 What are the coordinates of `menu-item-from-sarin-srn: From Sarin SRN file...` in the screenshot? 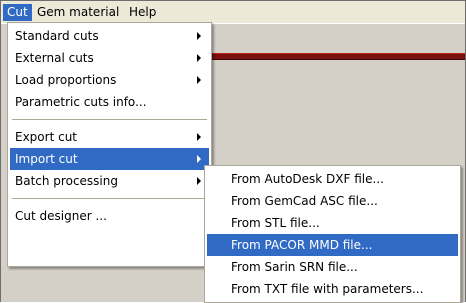 It's located at (332, 267).